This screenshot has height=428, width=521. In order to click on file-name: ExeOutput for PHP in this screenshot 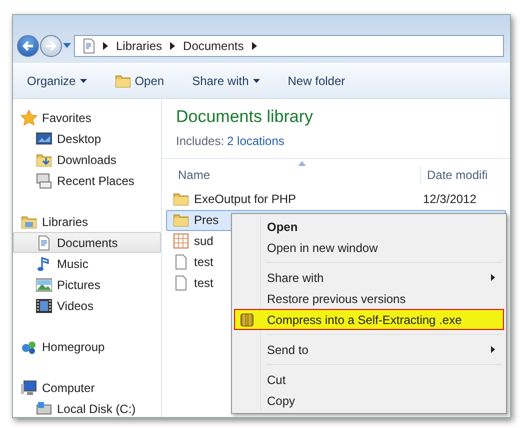, I will do `click(245, 199)`.